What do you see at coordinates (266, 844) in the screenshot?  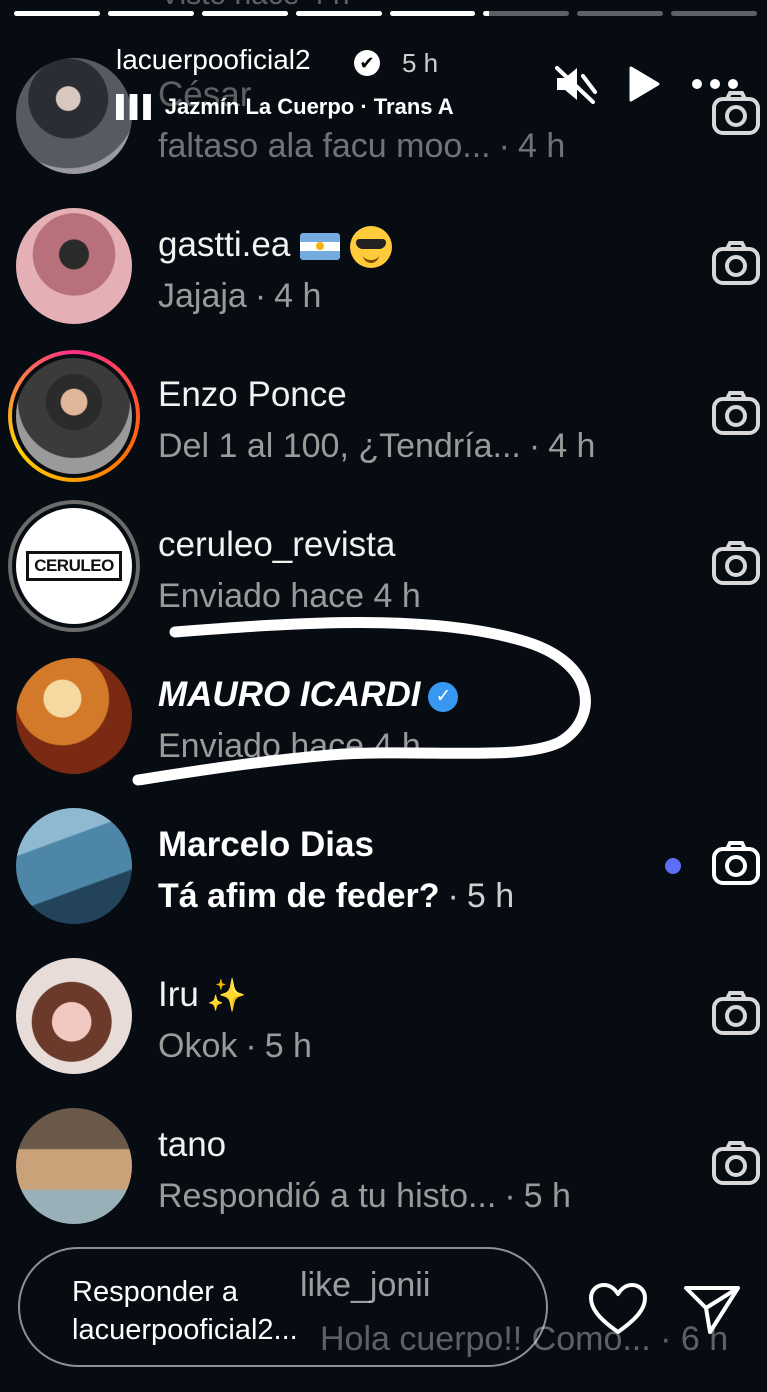 I see `conversation-name: Marcelo Dias` at bounding box center [266, 844].